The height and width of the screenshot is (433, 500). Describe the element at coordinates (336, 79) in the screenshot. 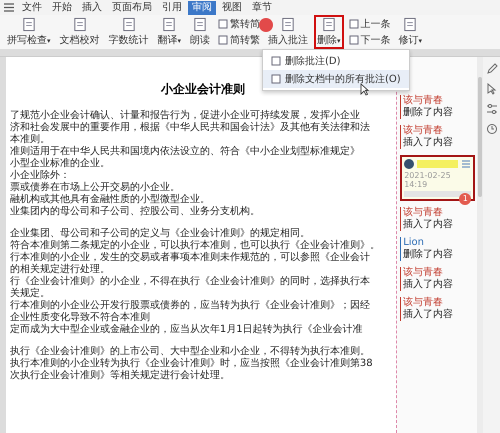

I see `menu-item: 删除文档中的所有批注(O)` at that location.